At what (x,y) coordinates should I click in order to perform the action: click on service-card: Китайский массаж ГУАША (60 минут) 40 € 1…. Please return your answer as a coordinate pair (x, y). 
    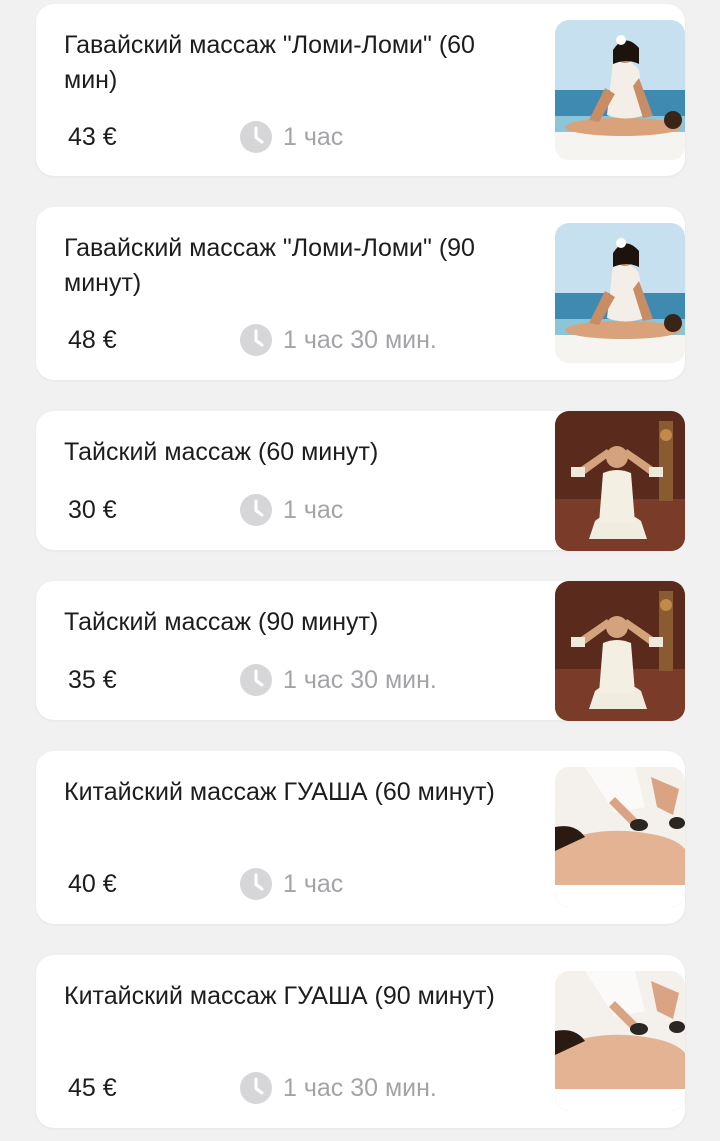
    Looking at the image, I should click on (360, 837).